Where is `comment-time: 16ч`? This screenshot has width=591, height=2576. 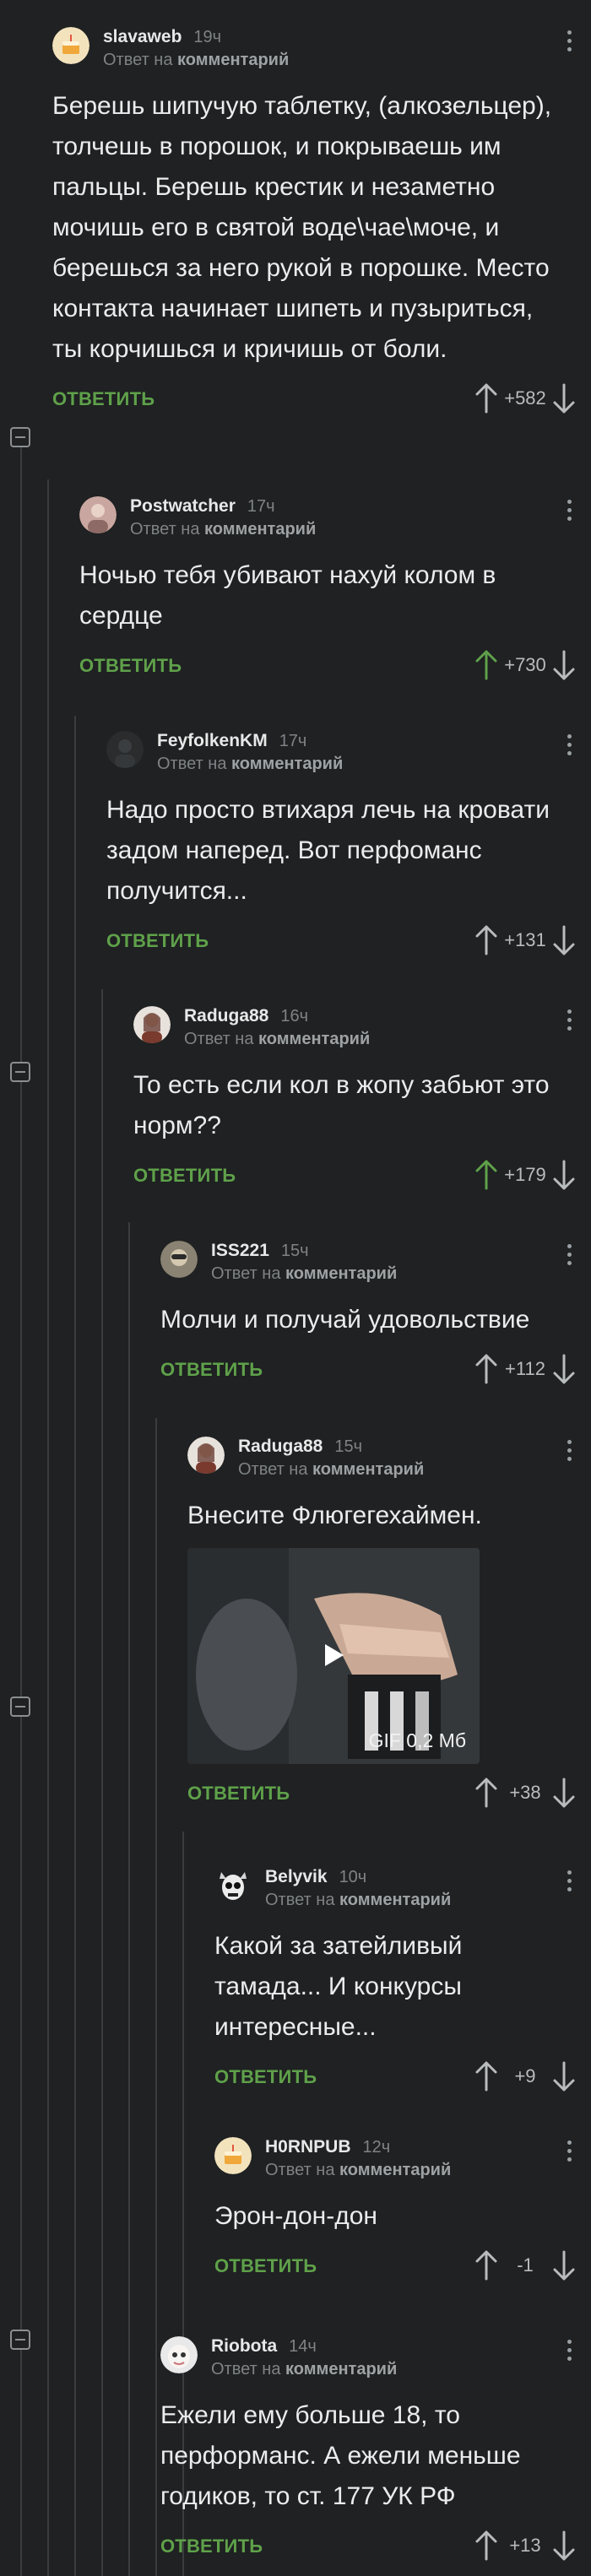 comment-time: 16ч is located at coordinates (295, 1016).